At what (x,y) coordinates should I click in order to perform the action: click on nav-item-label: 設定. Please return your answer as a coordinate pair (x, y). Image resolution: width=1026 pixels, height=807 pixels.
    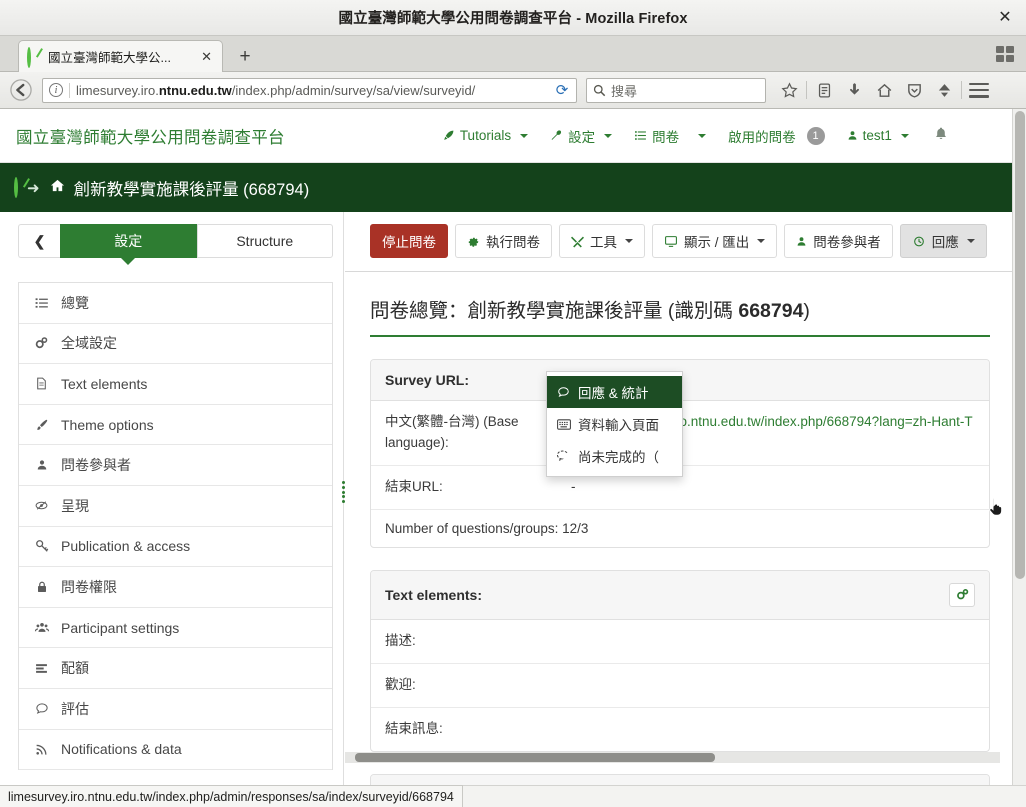
    Looking at the image, I should click on (582, 137).